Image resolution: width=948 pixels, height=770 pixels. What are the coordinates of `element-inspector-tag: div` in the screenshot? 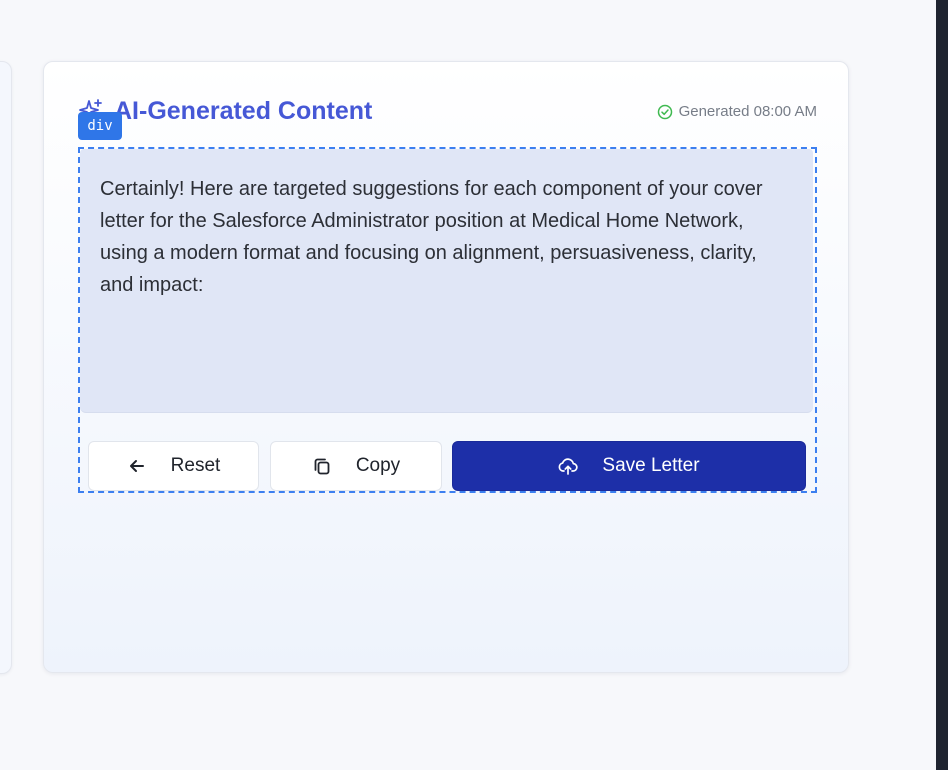 It's located at (100, 126).